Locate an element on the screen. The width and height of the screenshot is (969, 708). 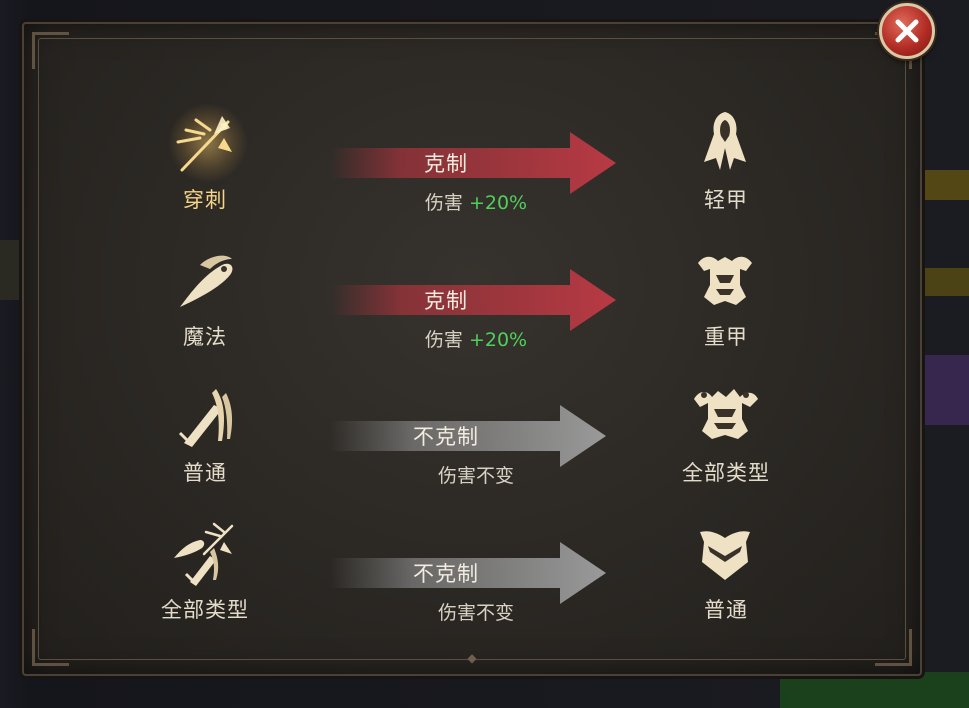
defender-label: 全部类型 is located at coordinates (726, 473).